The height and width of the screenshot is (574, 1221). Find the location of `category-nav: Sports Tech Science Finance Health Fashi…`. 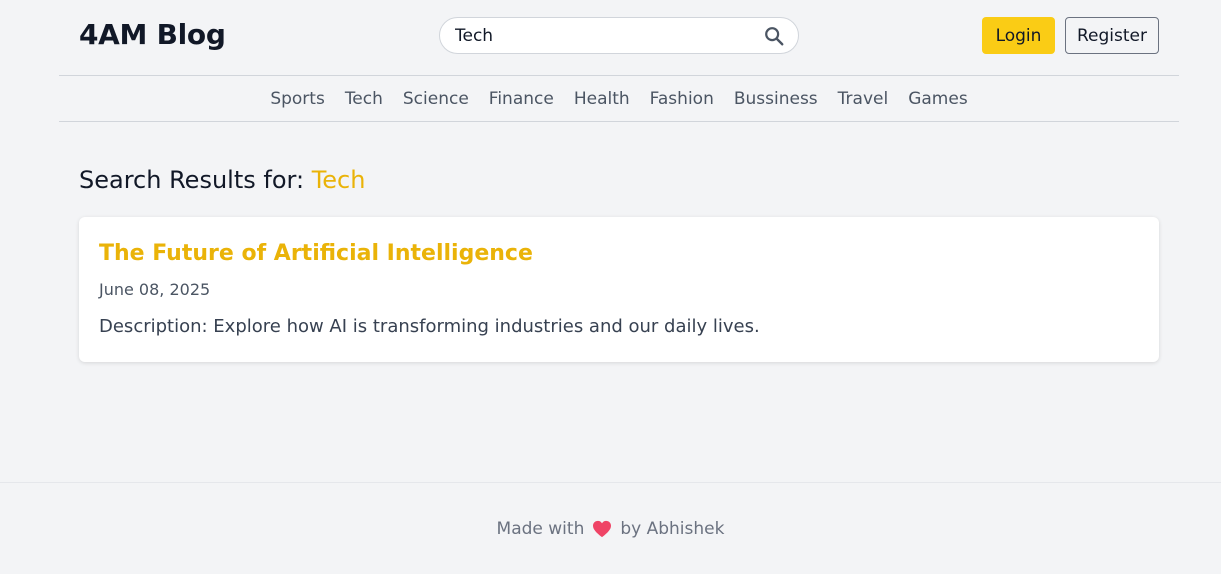

category-nav: Sports Tech Science Finance Health Fashi… is located at coordinates (619, 99).